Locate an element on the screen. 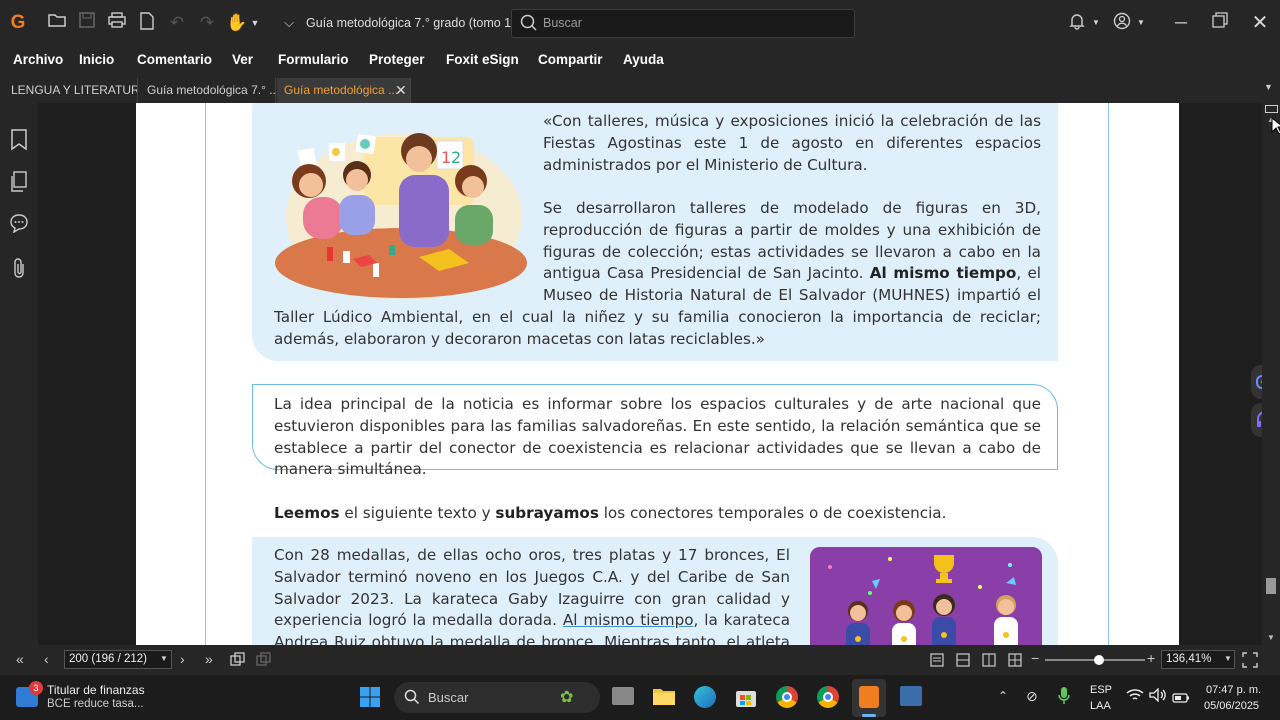  menu-foxit-esign: Foxit eSign is located at coordinates (482, 59).